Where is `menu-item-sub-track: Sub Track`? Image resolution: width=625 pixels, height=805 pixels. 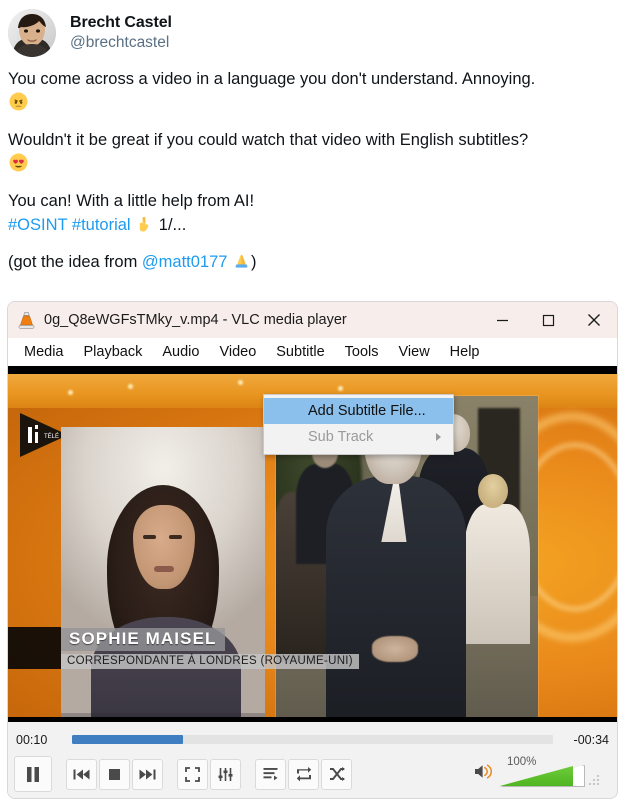 menu-item-sub-track: Sub Track is located at coordinates (358, 437).